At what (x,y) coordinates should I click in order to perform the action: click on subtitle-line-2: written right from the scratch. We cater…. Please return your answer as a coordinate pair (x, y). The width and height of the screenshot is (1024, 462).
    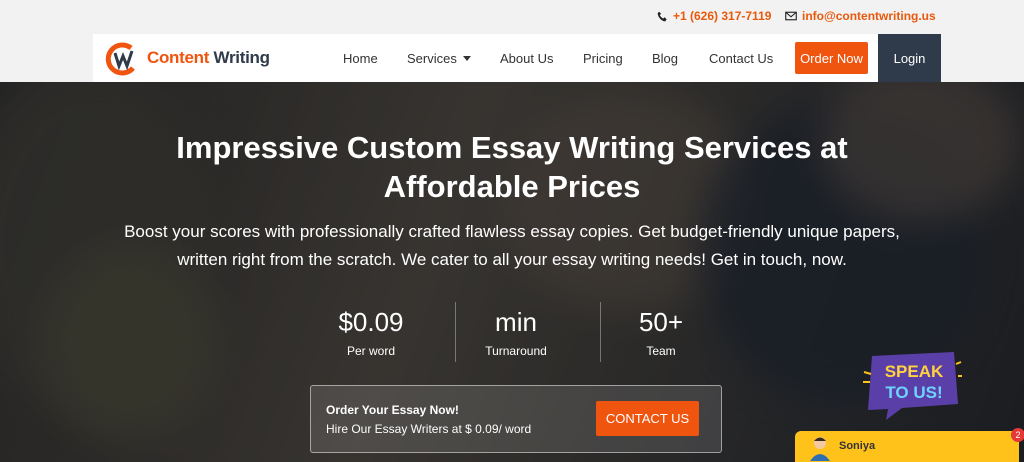
    Looking at the image, I should click on (512, 259).